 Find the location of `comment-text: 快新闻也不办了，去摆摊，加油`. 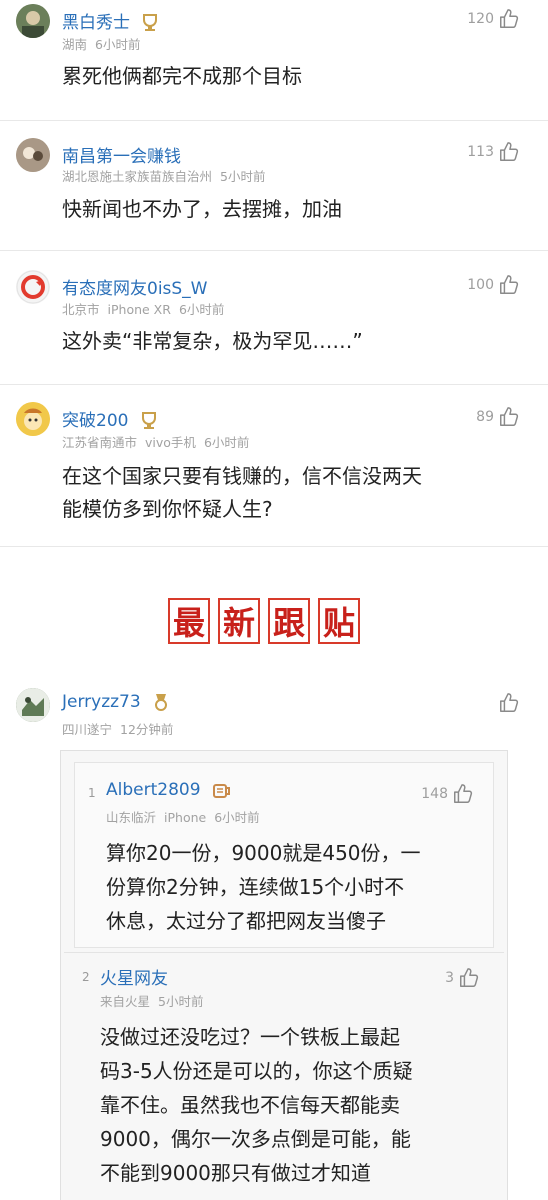

comment-text: 快新闻也不办了，去摆摊，加油 is located at coordinates (202, 209).